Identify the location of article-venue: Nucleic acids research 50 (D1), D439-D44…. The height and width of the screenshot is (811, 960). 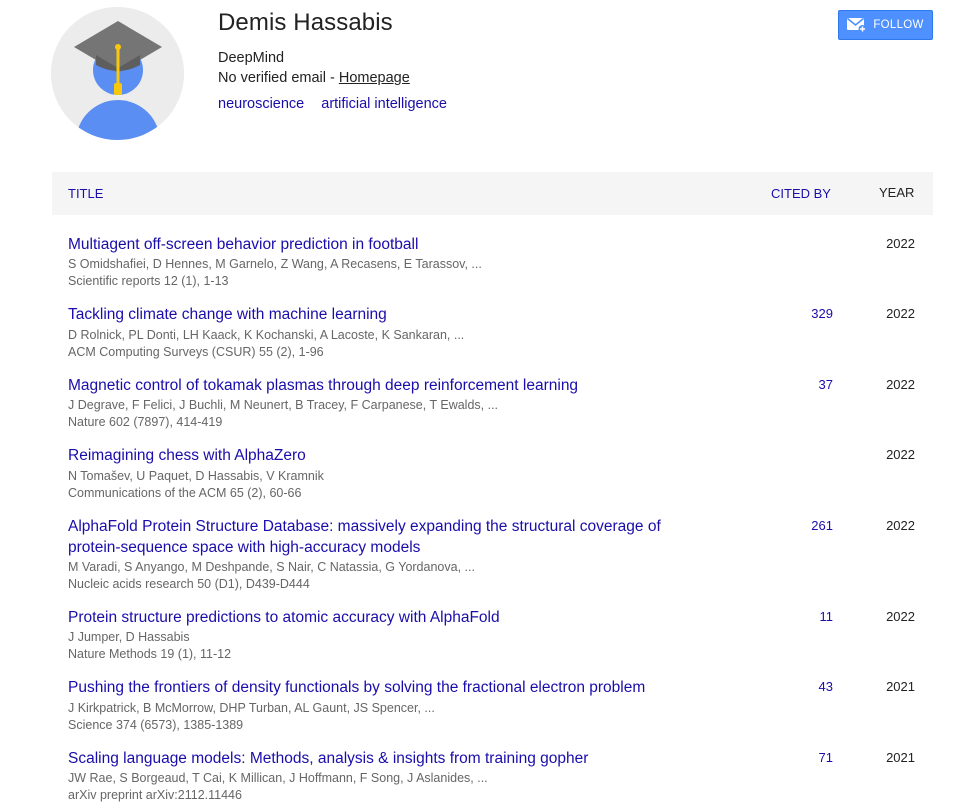
(189, 584).